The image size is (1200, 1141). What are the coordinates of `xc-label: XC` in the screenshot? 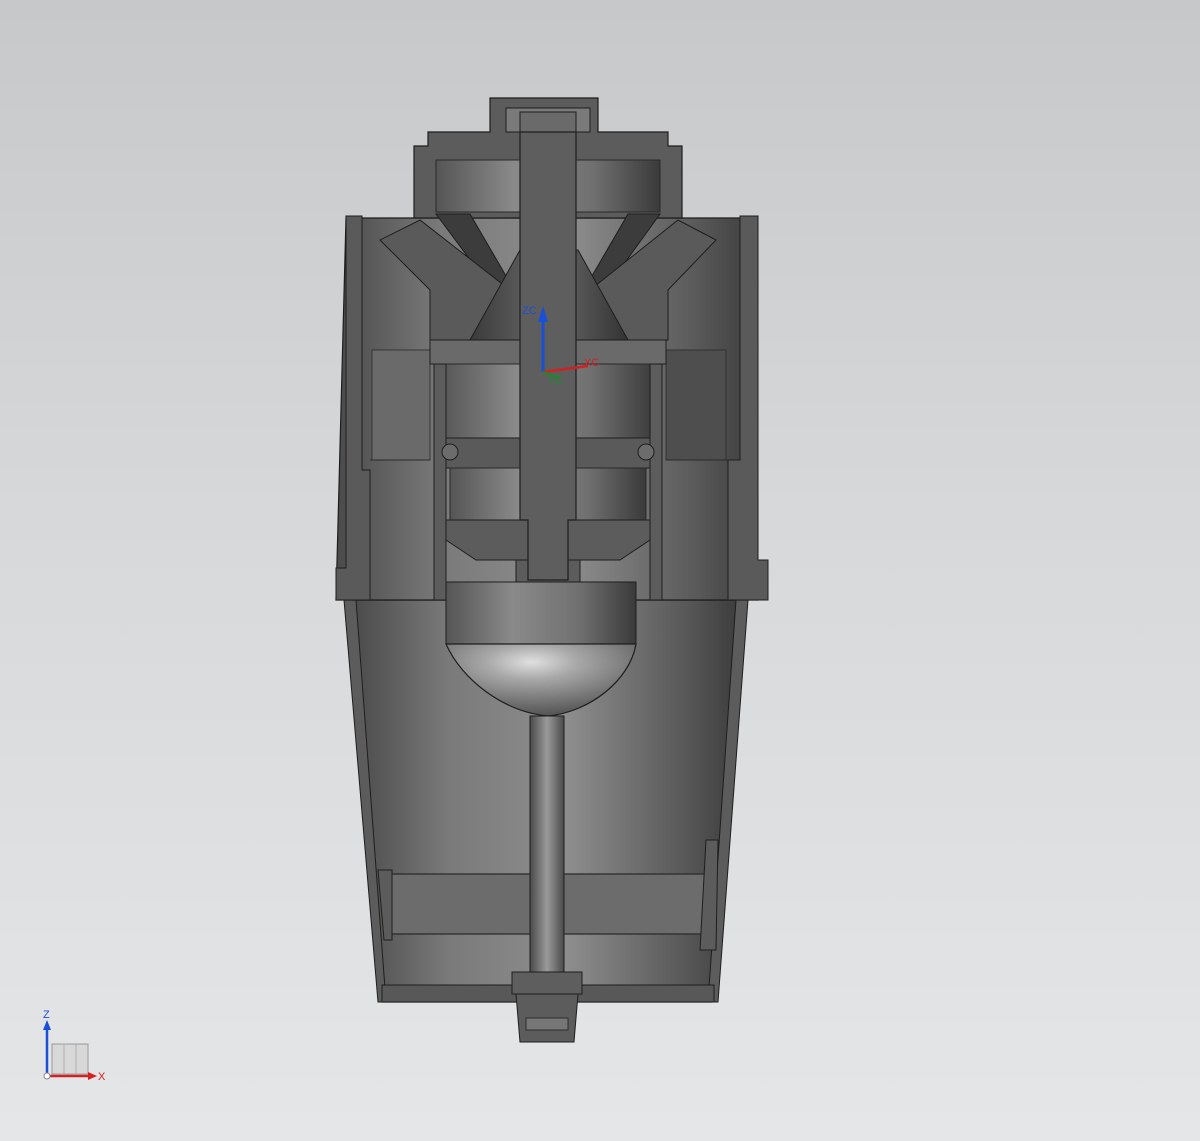 It's located at (591, 363).